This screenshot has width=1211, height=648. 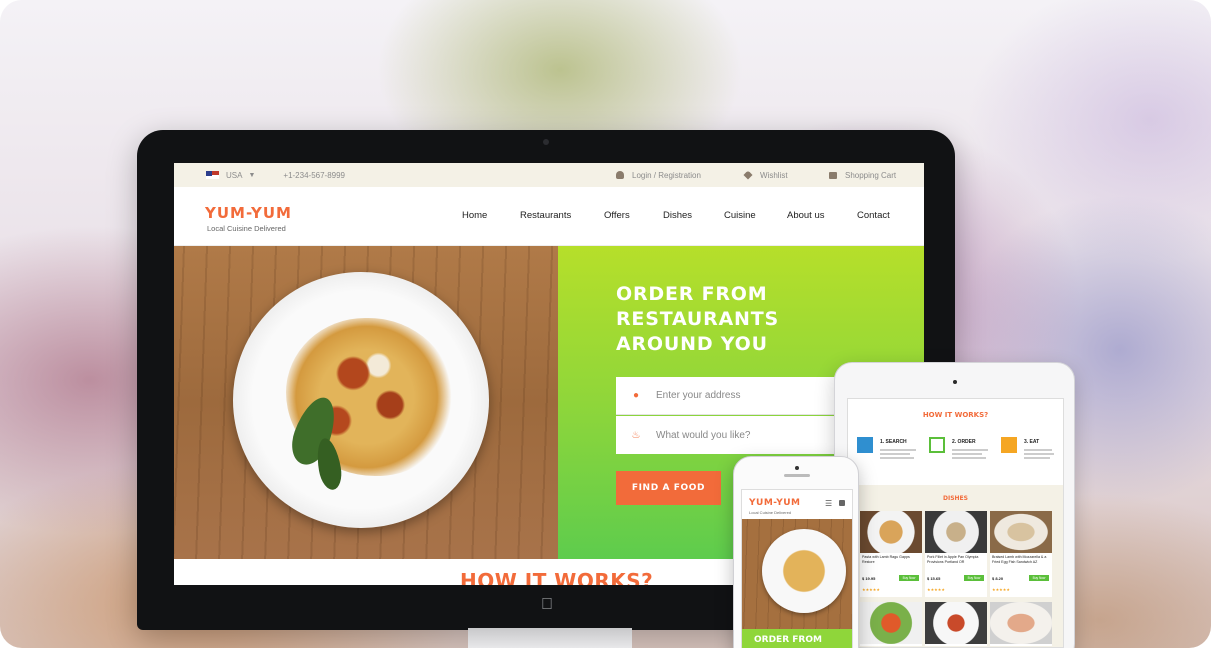 I want to click on hamburger-menu-icon: ☰, so click(x=828, y=503).